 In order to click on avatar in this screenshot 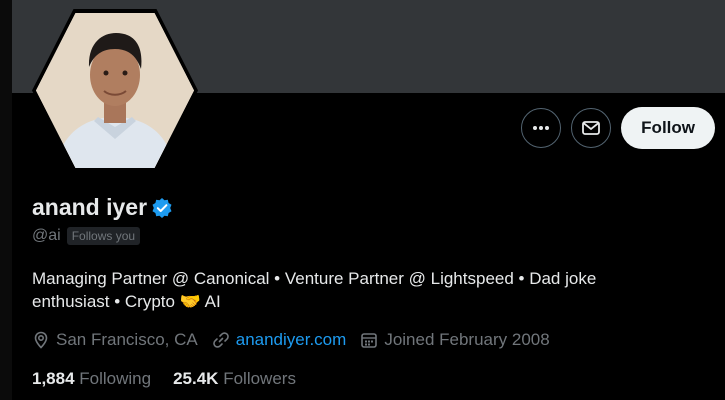, I will do `click(115, 90)`.